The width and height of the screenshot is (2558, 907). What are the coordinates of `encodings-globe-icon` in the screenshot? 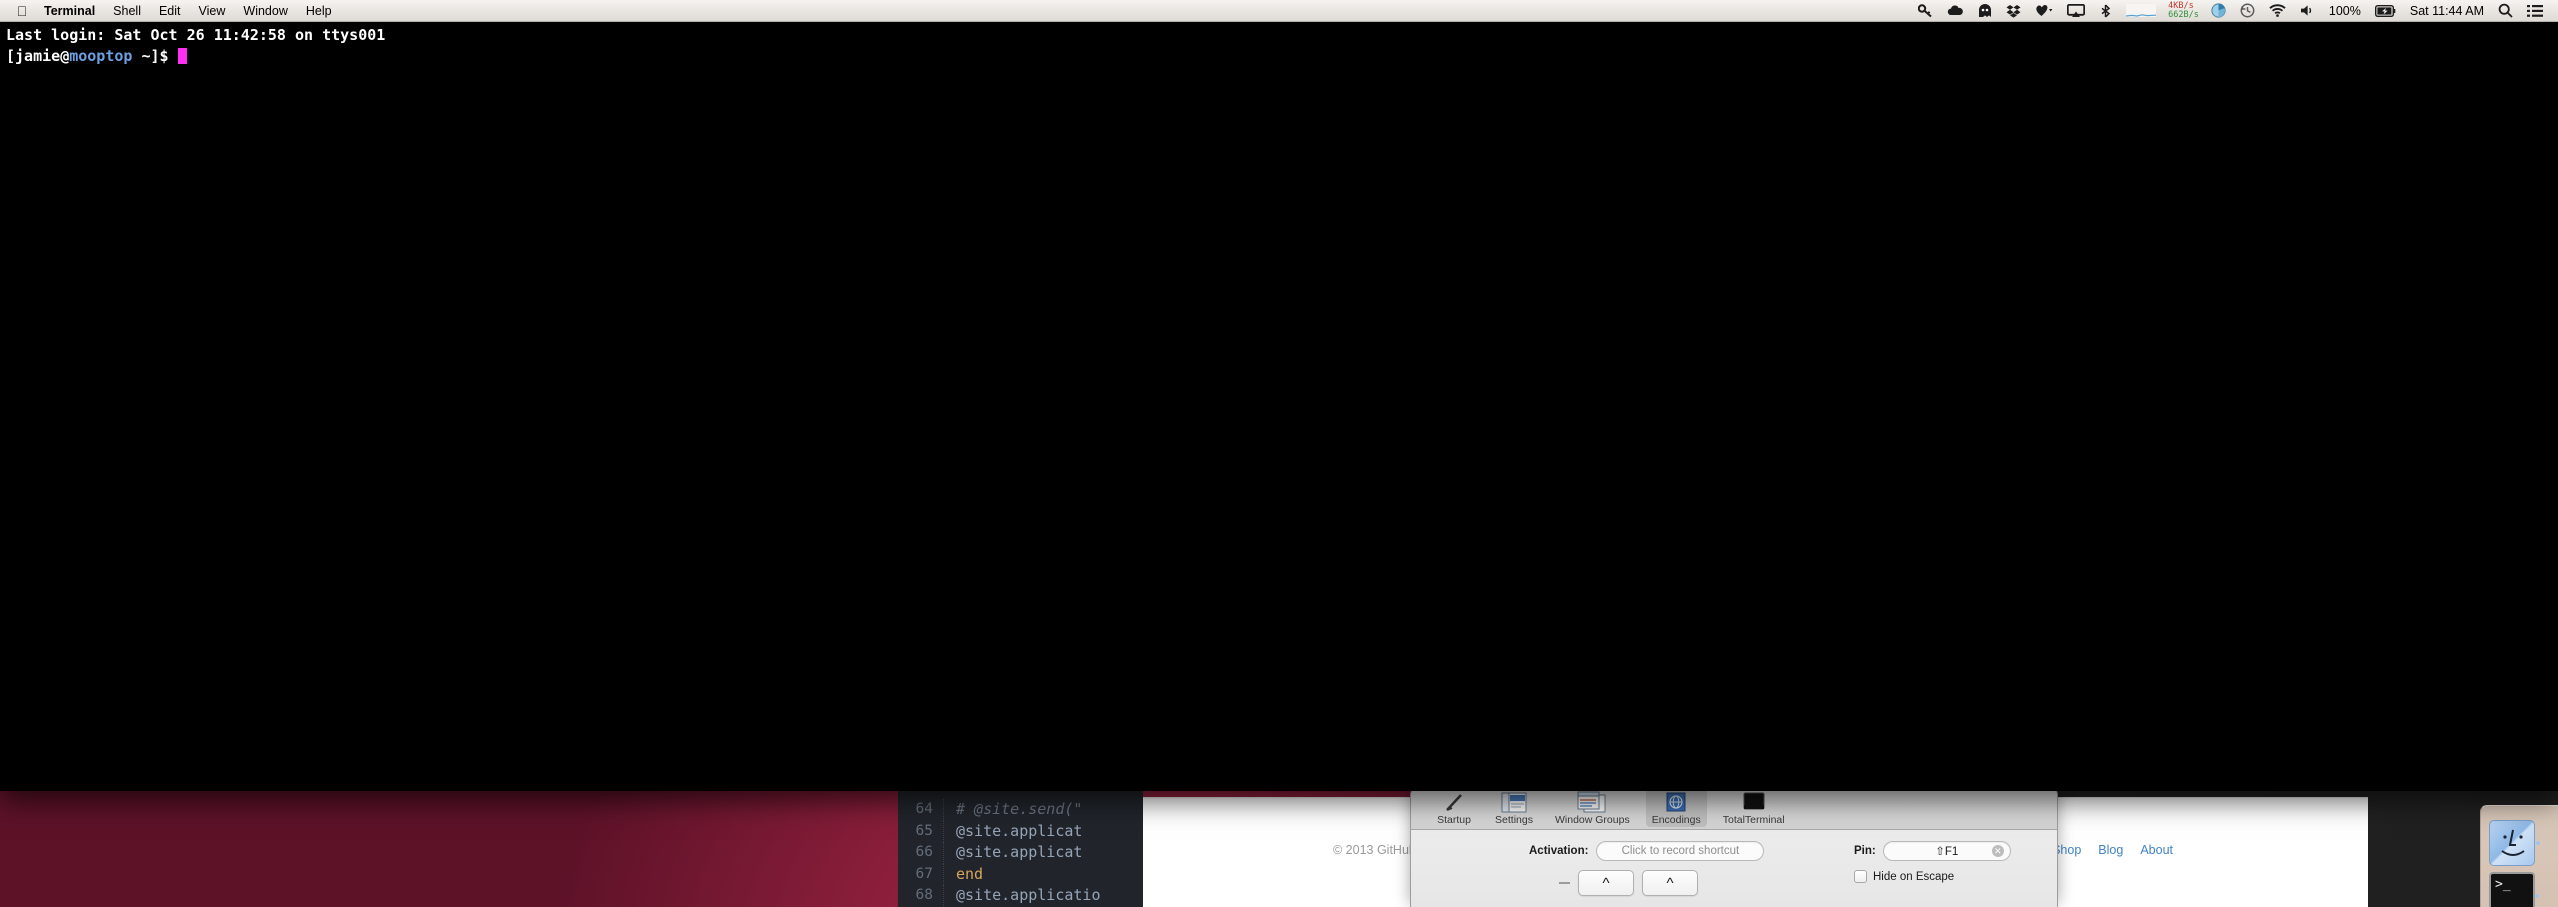 It's located at (1676, 802).